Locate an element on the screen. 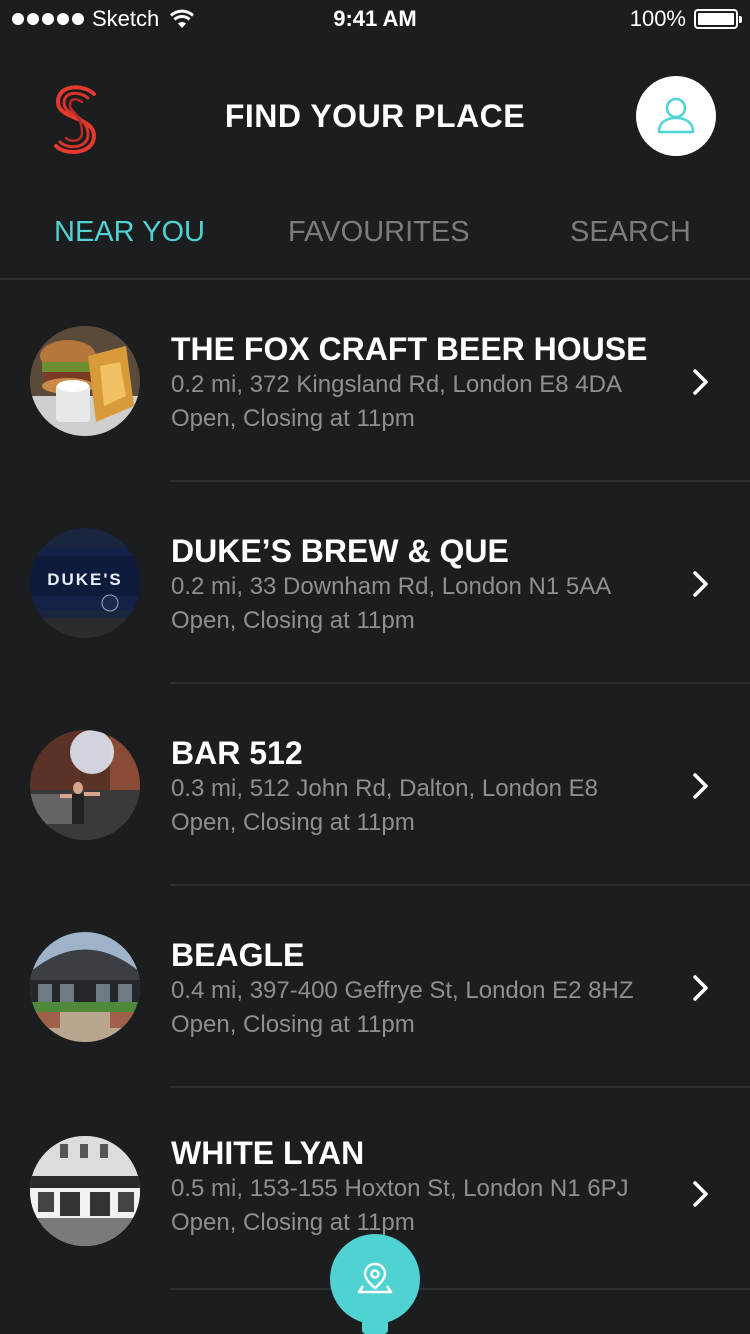 This screenshot has width=750, height=1334. place-address: 0.5 mi, 153-155 Hoxton St, London N1 6PJ is located at coordinates (400, 1188).